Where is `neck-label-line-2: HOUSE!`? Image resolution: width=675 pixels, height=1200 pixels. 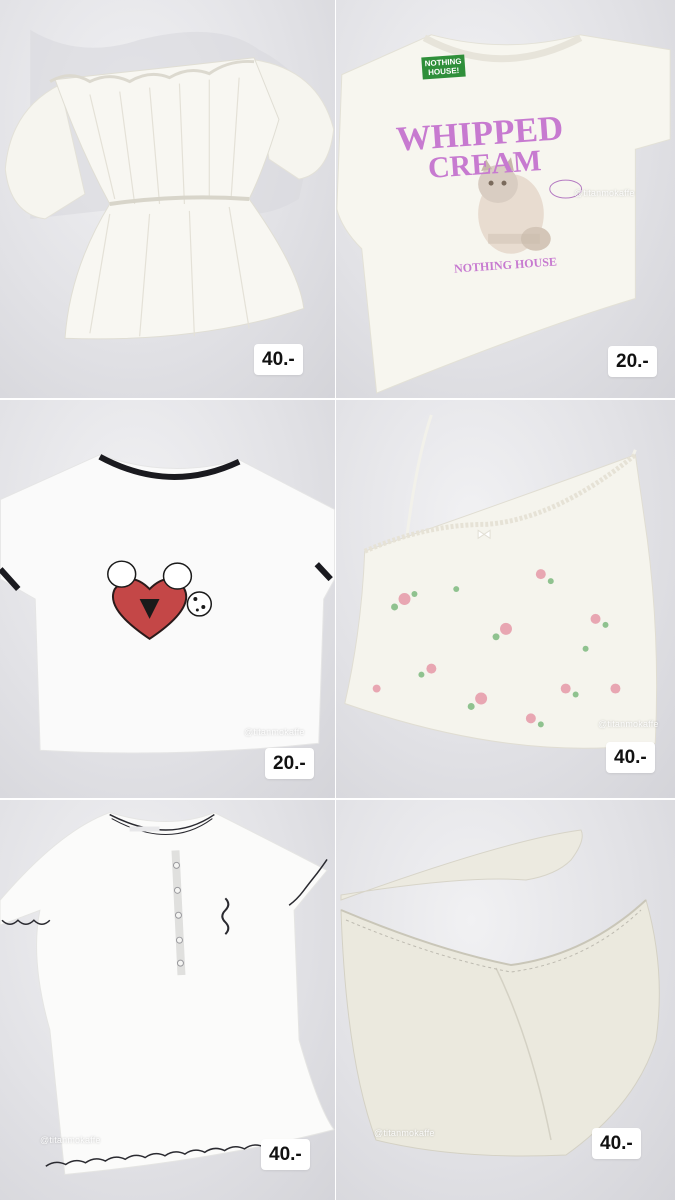
neck-label-line-2: HOUSE! is located at coordinates (443, 71).